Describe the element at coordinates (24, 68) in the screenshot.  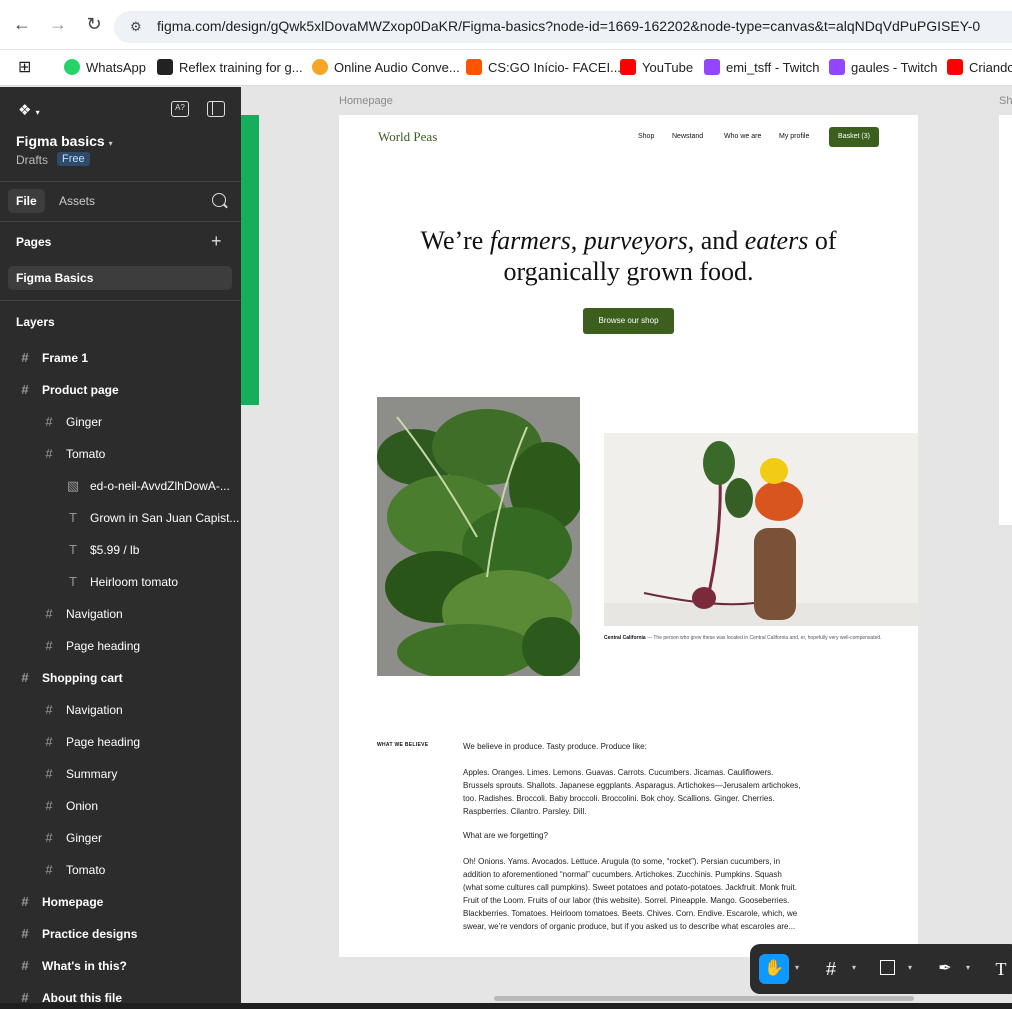
I see `apps-grid-icon: ⊞` at that location.